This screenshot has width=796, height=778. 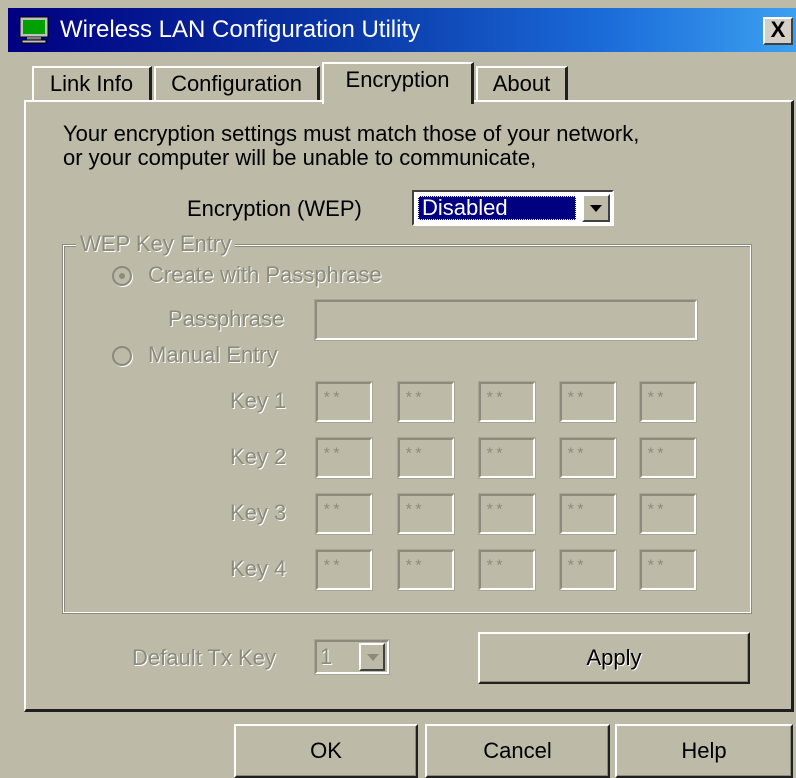 What do you see at coordinates (122, 356) in the screenshot?
I see `manual-entry-radio` at bounding box center [122, 356].